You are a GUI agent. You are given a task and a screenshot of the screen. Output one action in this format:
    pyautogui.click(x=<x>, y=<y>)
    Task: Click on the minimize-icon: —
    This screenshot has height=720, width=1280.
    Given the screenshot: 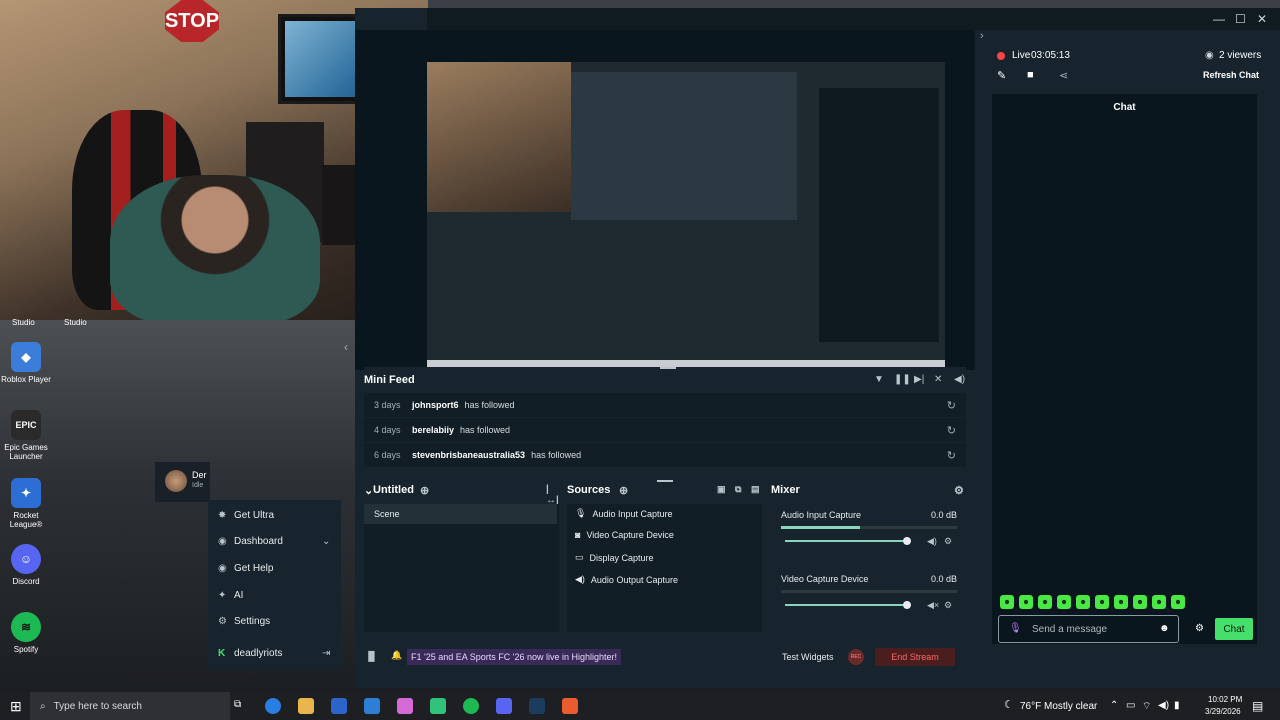 What is the action you would take?
    pyautogui.click(x=1219, y=19)
    